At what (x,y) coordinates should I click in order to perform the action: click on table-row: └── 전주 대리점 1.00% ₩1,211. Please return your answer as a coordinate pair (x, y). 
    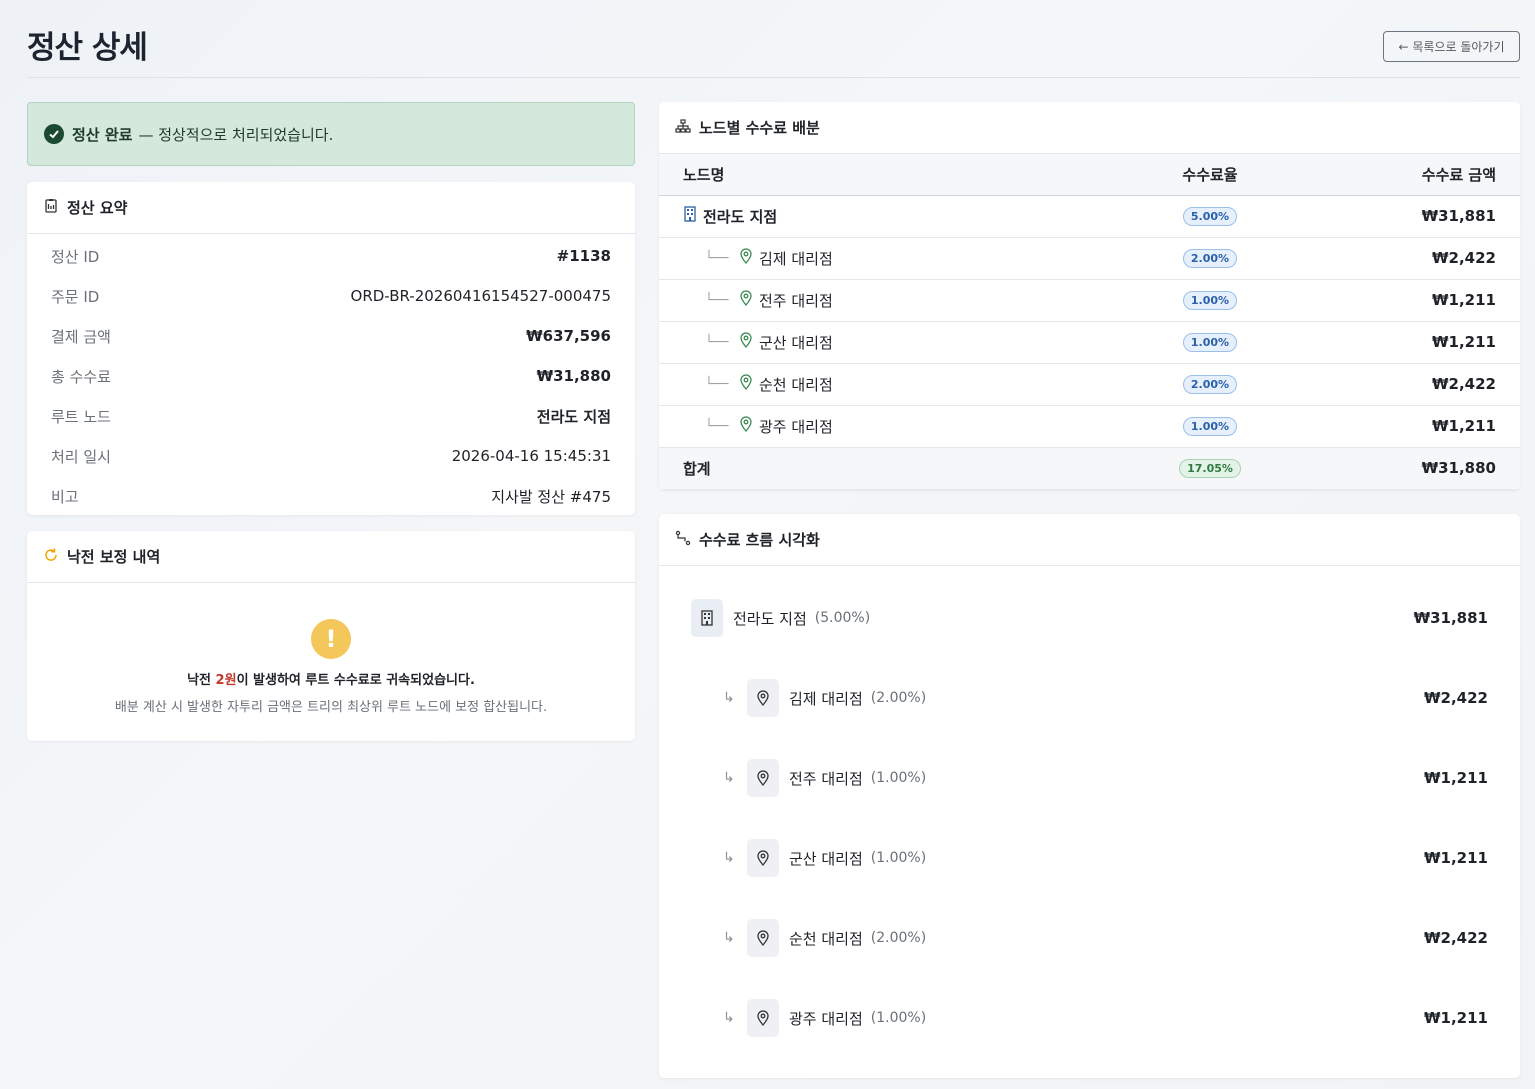
    Looking at the image, I should click on (1089, 300).